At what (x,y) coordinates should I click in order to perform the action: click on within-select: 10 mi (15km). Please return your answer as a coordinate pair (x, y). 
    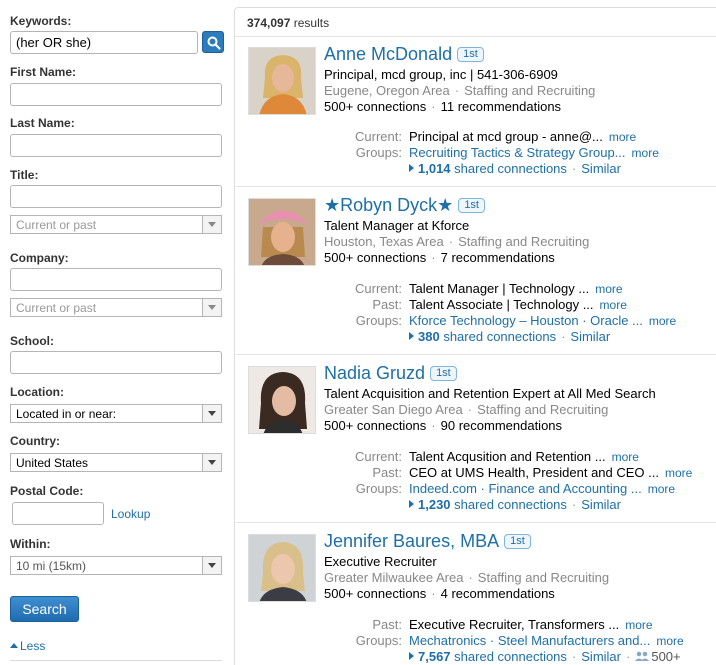
    Looking at the image, I should click on (116, 565).